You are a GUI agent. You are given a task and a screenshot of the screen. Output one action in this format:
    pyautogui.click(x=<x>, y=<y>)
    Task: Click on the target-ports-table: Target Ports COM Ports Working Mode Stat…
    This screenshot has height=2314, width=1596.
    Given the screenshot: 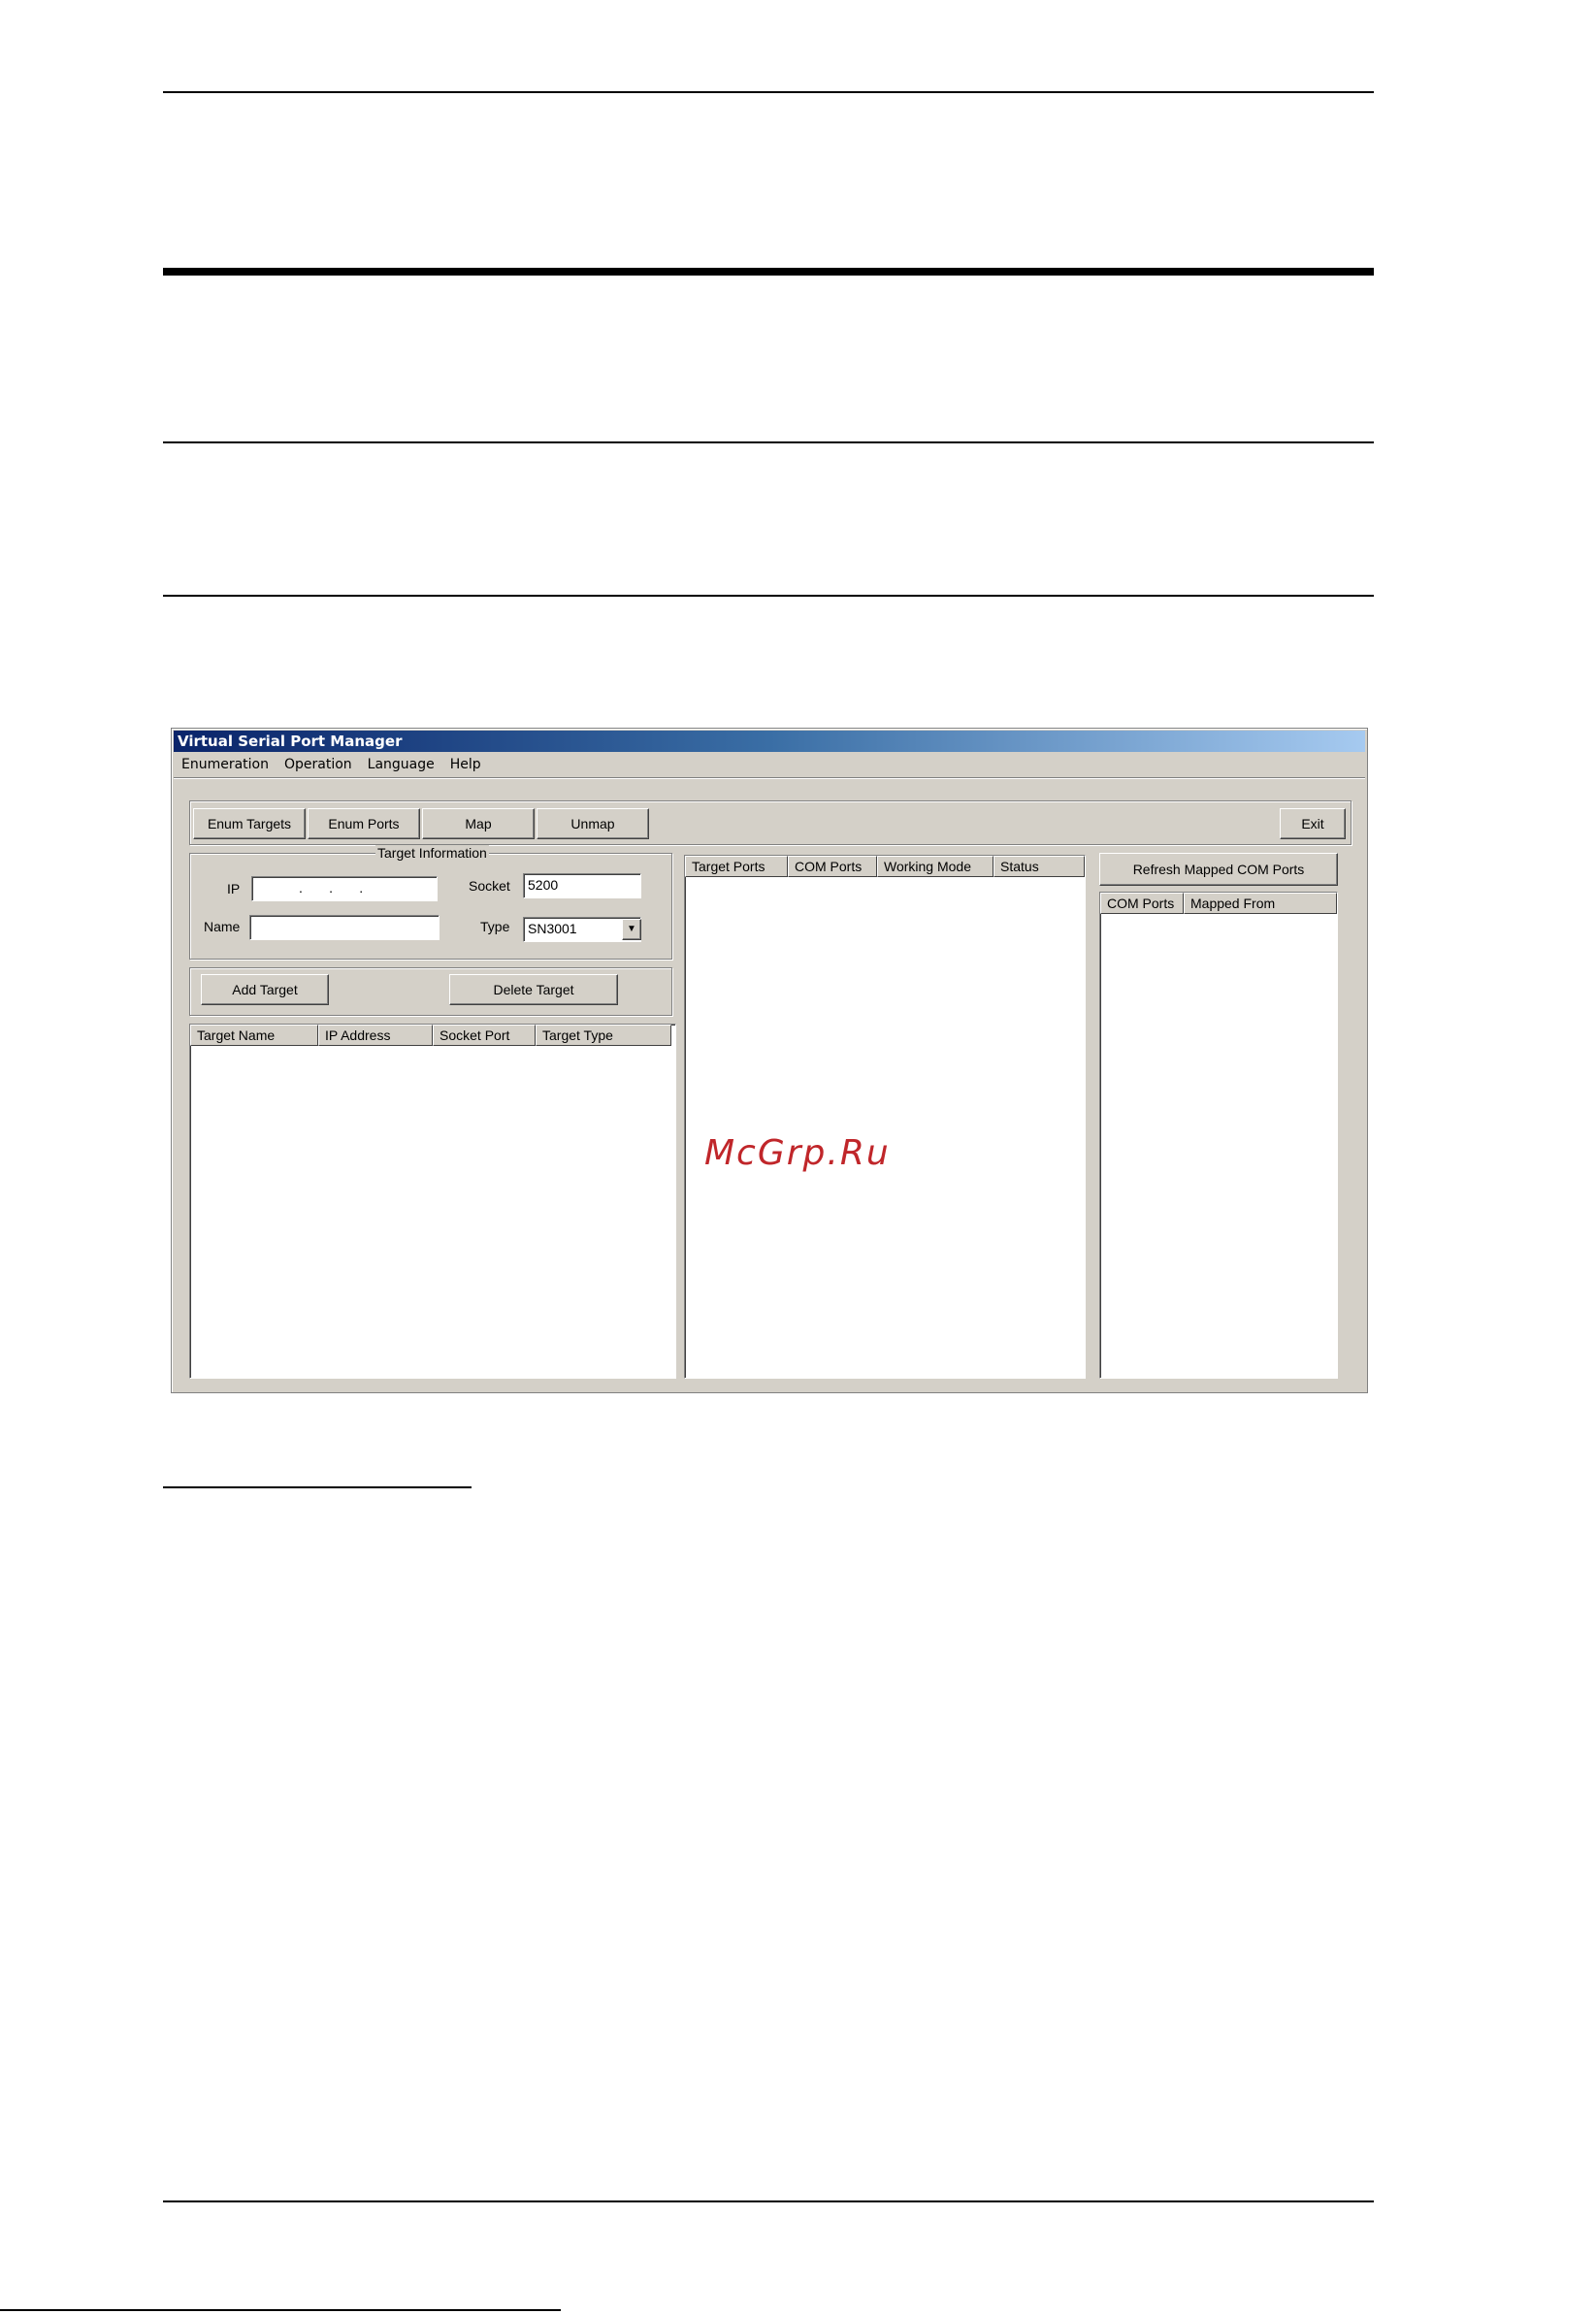 What is the action you would take?
    pyautogui.click(x=885, y=1117)
    